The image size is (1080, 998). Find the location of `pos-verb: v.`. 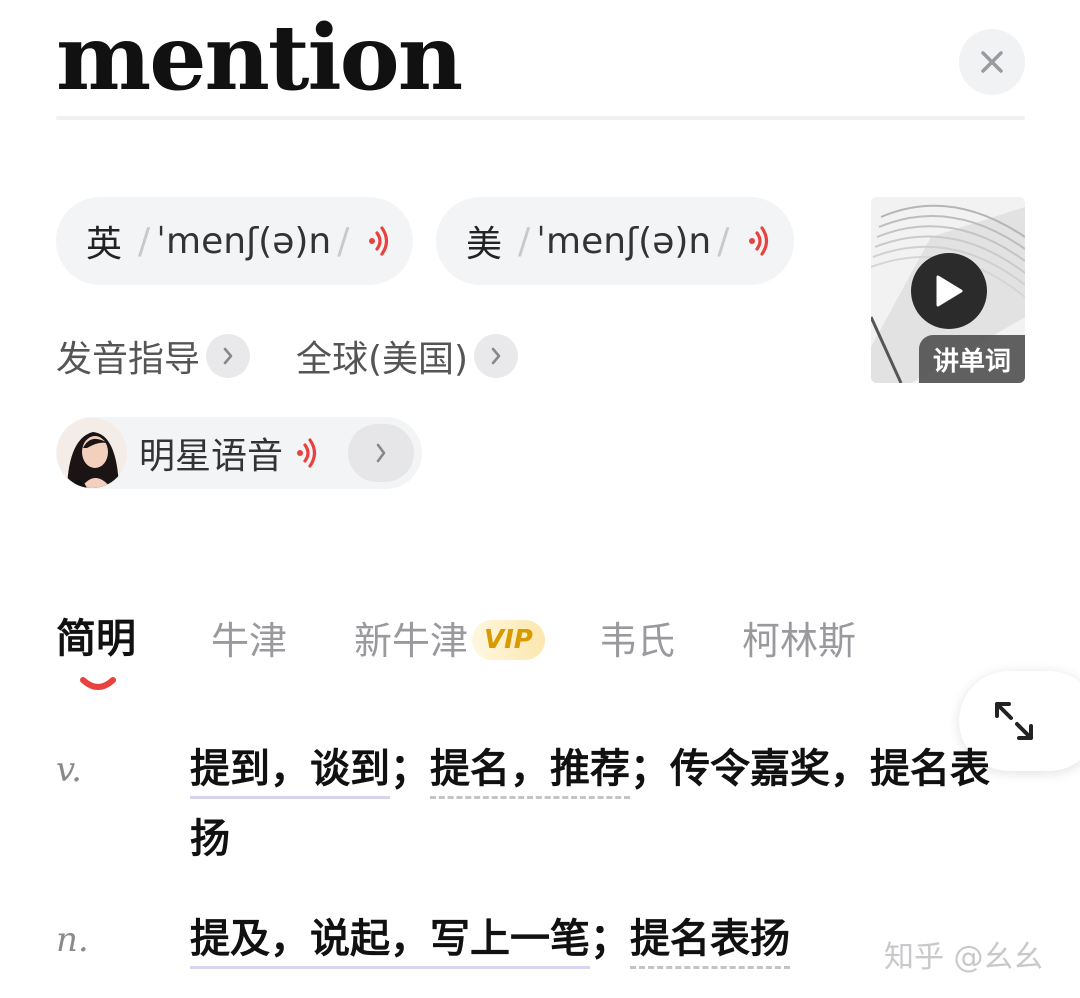

pos-verb: v. is located at coordinates (69, 770).